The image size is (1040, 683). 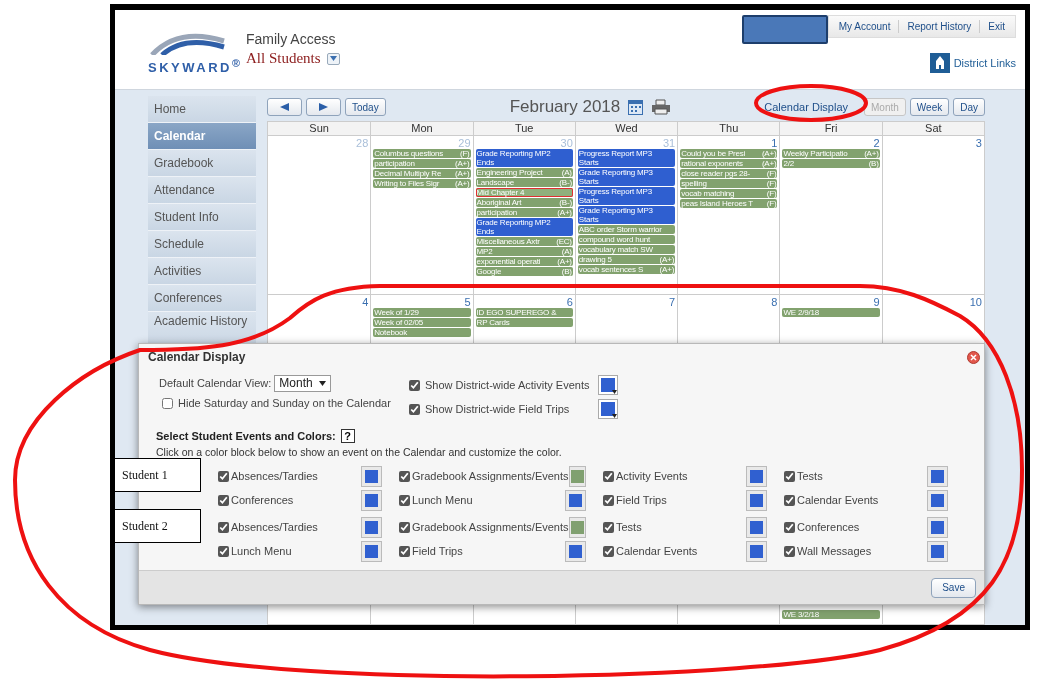 I want to click on calendar-event: Aboriginal Art (B-), so click(x=524, y=202).